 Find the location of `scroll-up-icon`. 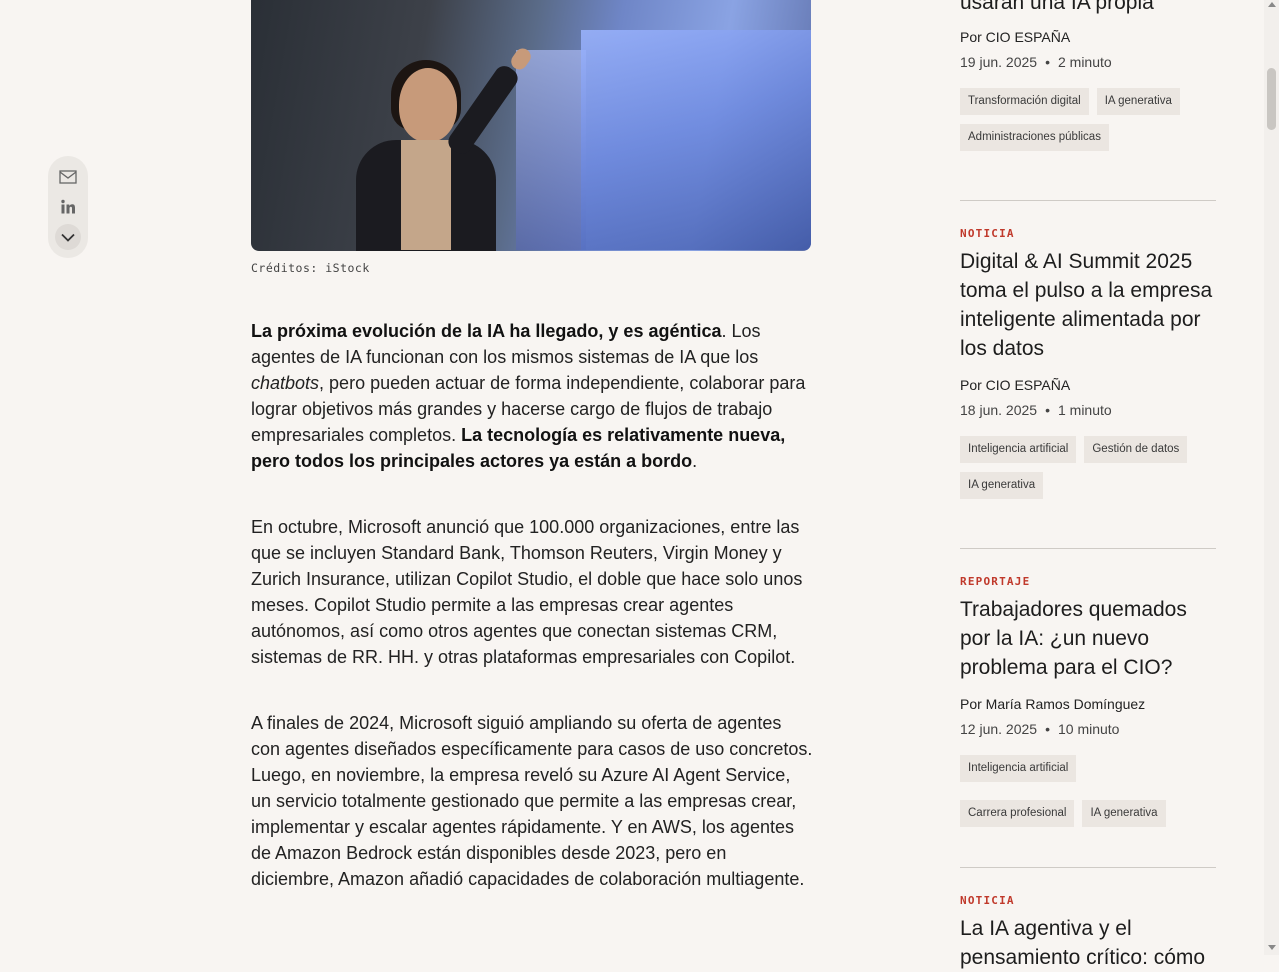

scroll-up-icon is located at coordinates (1272, 4).